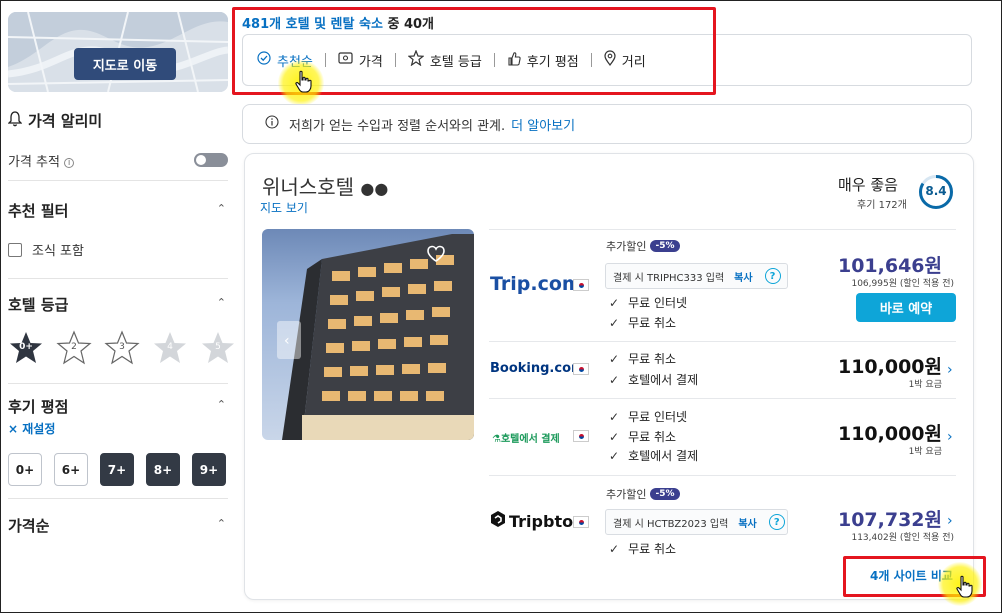  Describe the element at coordinates (446, 257) in the screenshot. I see `heart-icon` at that location.